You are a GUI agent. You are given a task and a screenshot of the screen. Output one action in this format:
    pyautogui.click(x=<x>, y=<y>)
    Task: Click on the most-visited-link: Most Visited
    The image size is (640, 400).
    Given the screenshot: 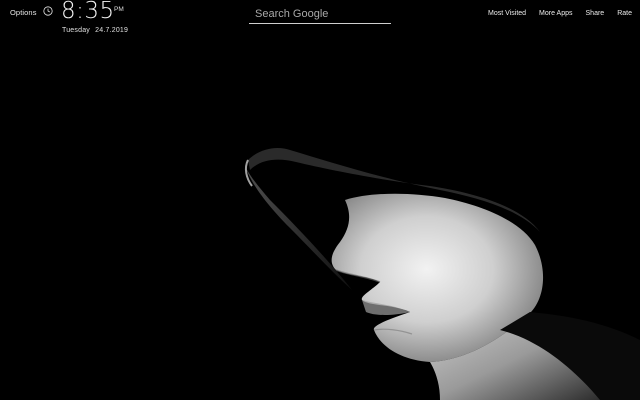 What is the action you would take?
    pyautogui.click(x=507, y=13)
    